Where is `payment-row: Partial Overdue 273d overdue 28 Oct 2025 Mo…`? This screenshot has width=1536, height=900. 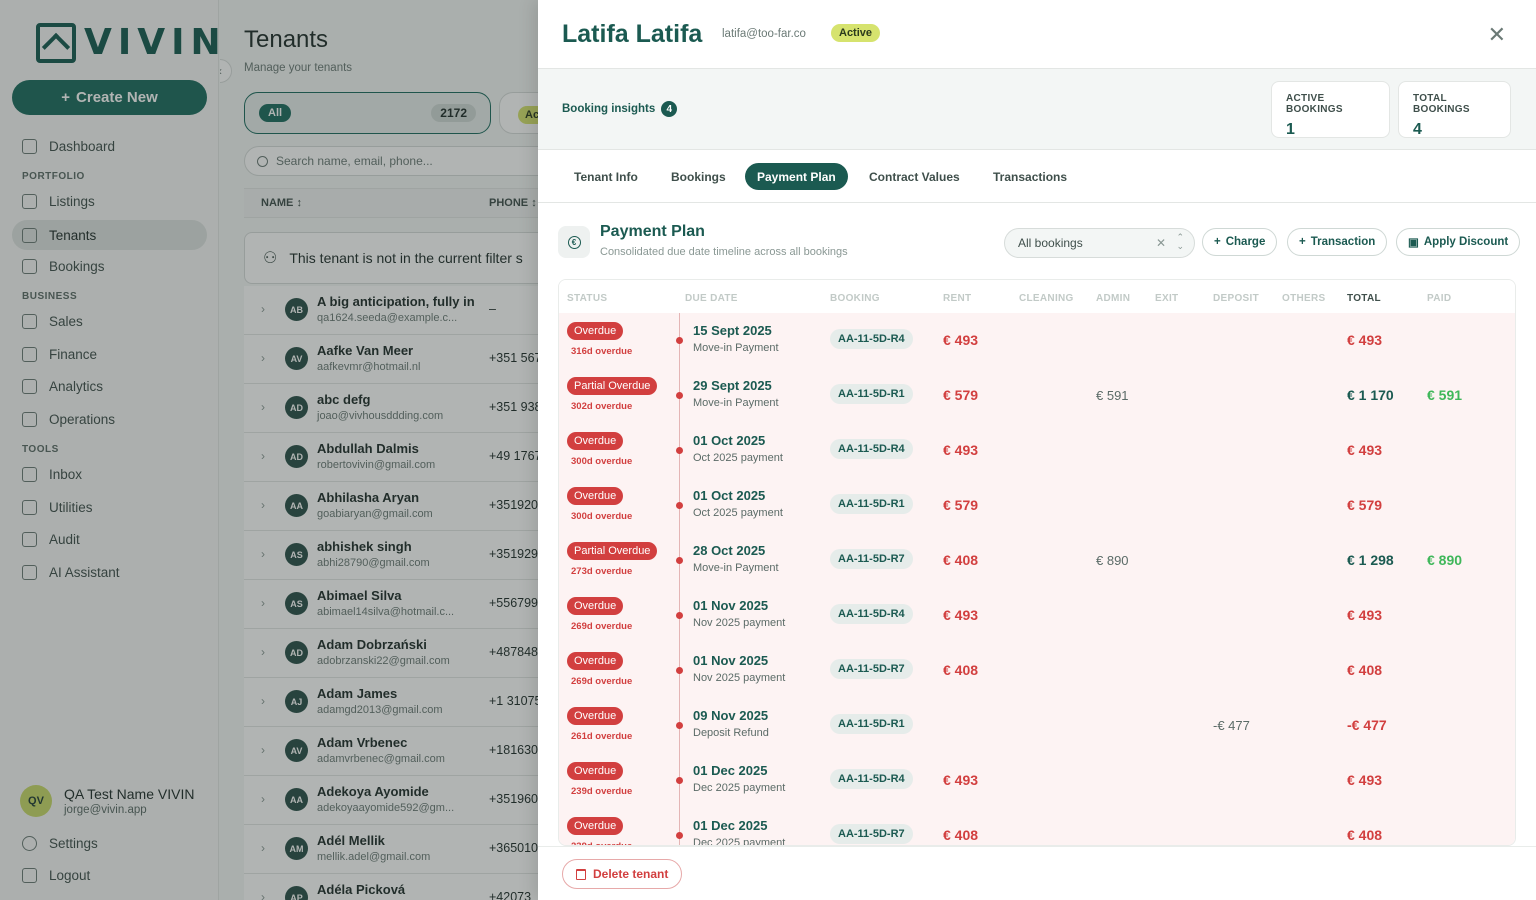
payment-row: Partial Overdue 273d overdue 28 Oct 2025 Mo… is located at coordinates (1037, 560).